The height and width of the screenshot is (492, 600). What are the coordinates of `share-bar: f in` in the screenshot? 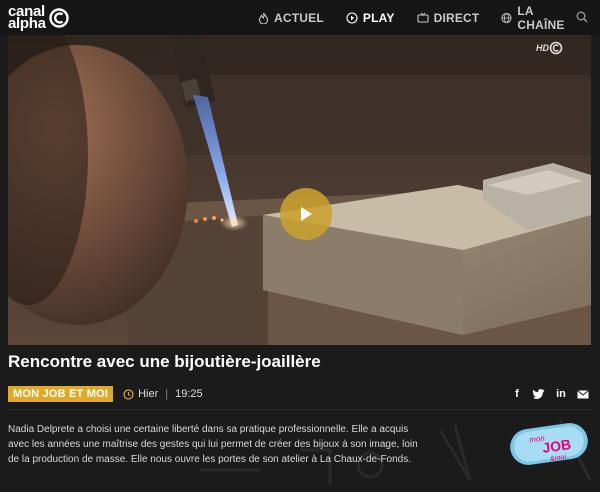 It's located at (554, 394).